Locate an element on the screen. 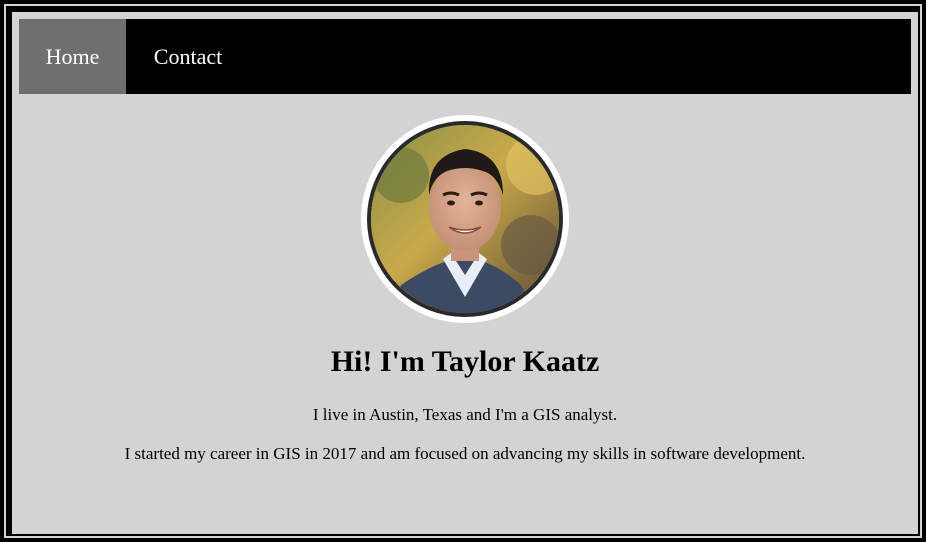 This screenshot has width=926, height=542. nav-contact-link: Contact is located at coordinates (188, 56).